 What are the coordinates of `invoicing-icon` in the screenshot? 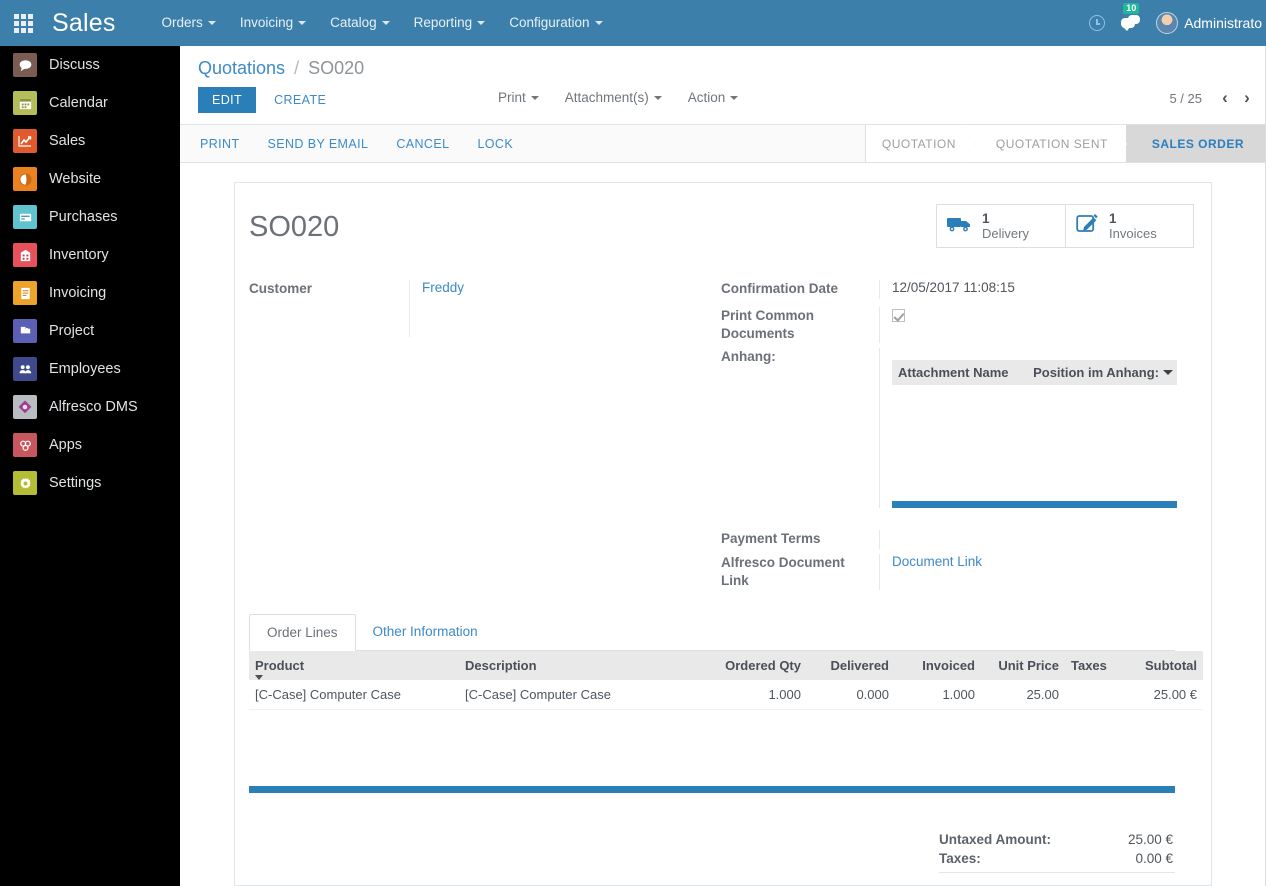 It's located at (25, 293).